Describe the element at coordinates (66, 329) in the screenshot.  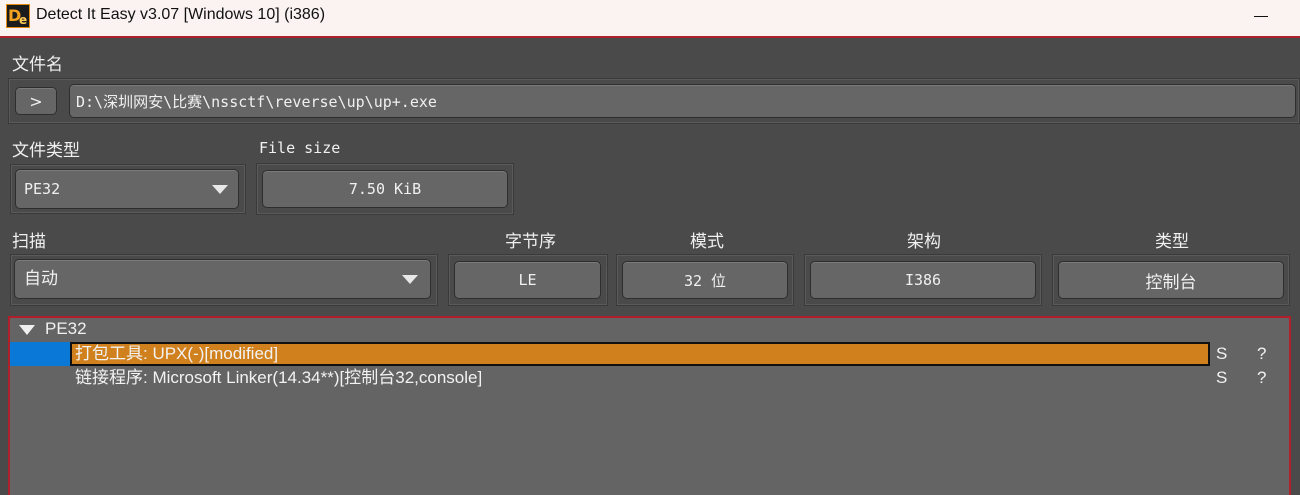
I see `tree-root-pe32: PE32` at that location.